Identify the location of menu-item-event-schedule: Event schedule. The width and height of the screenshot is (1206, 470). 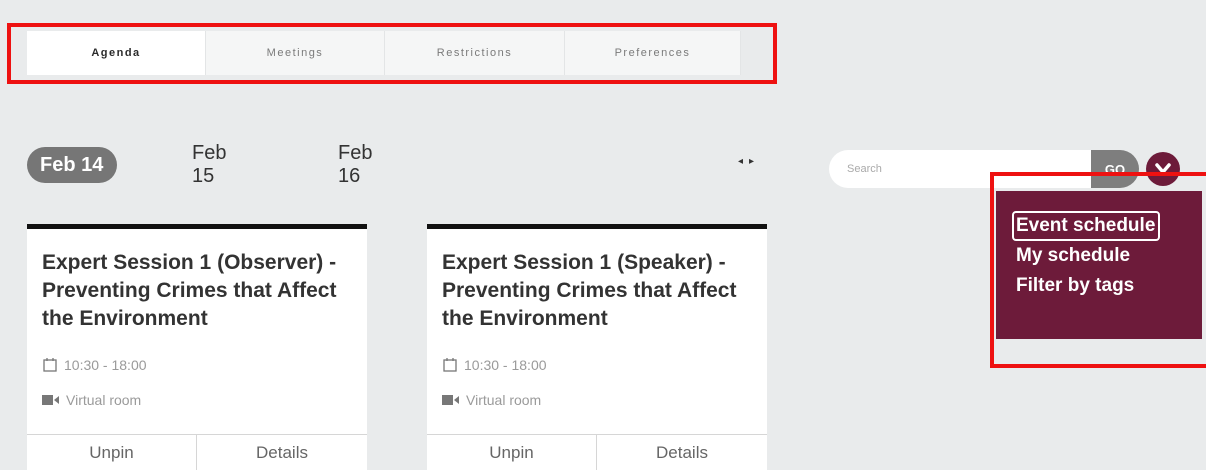
(1086, 226).